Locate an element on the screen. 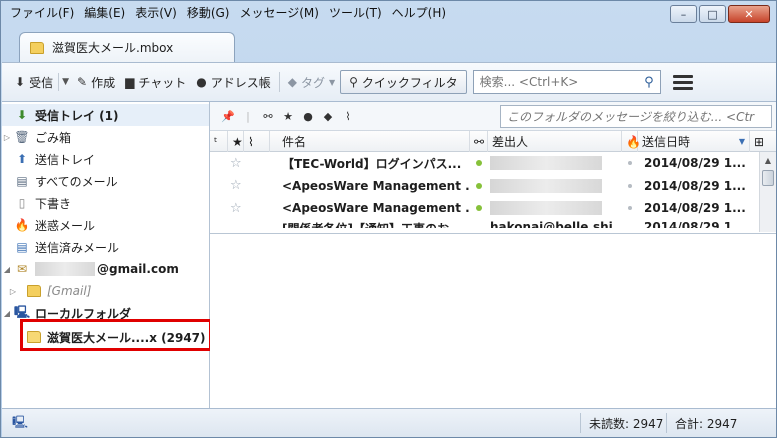  unread-count: 未読数: 2947 is located at coordinates (623, 423).